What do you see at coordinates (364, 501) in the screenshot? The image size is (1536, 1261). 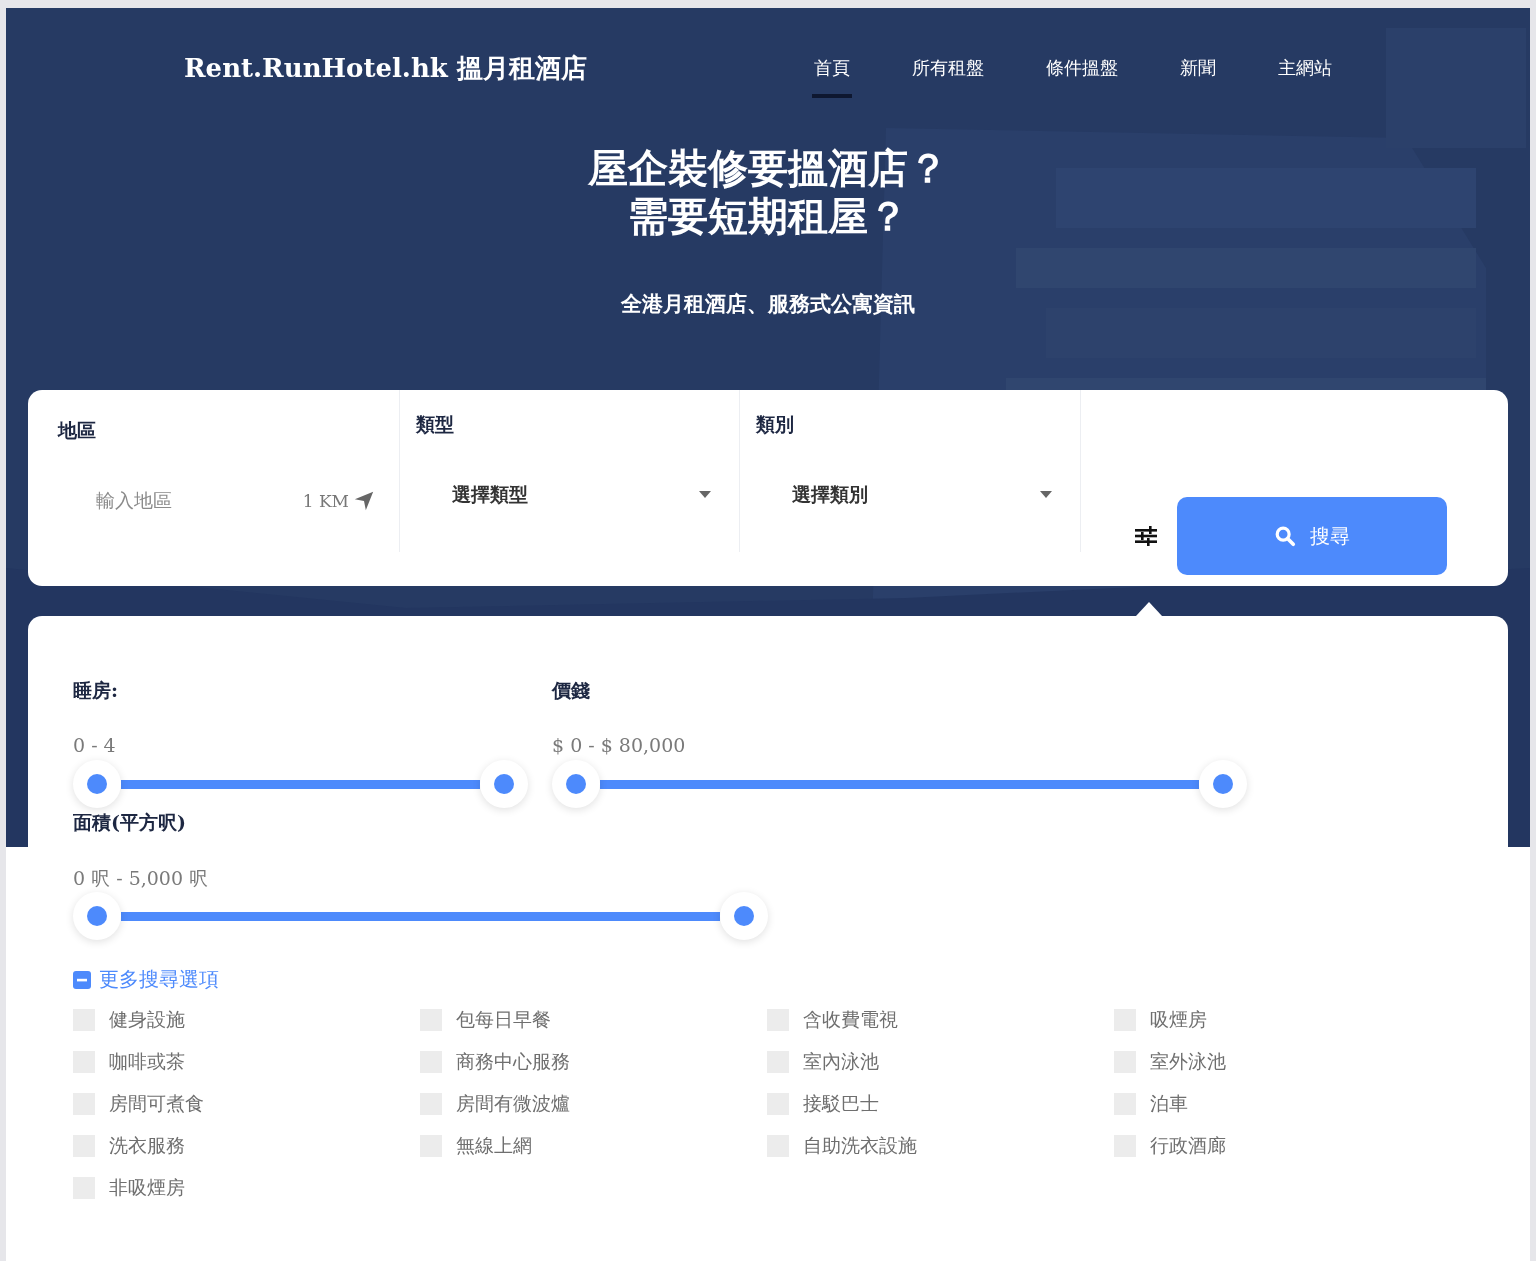 I see `location-arrow-icon` at bounding box center [364, 501].